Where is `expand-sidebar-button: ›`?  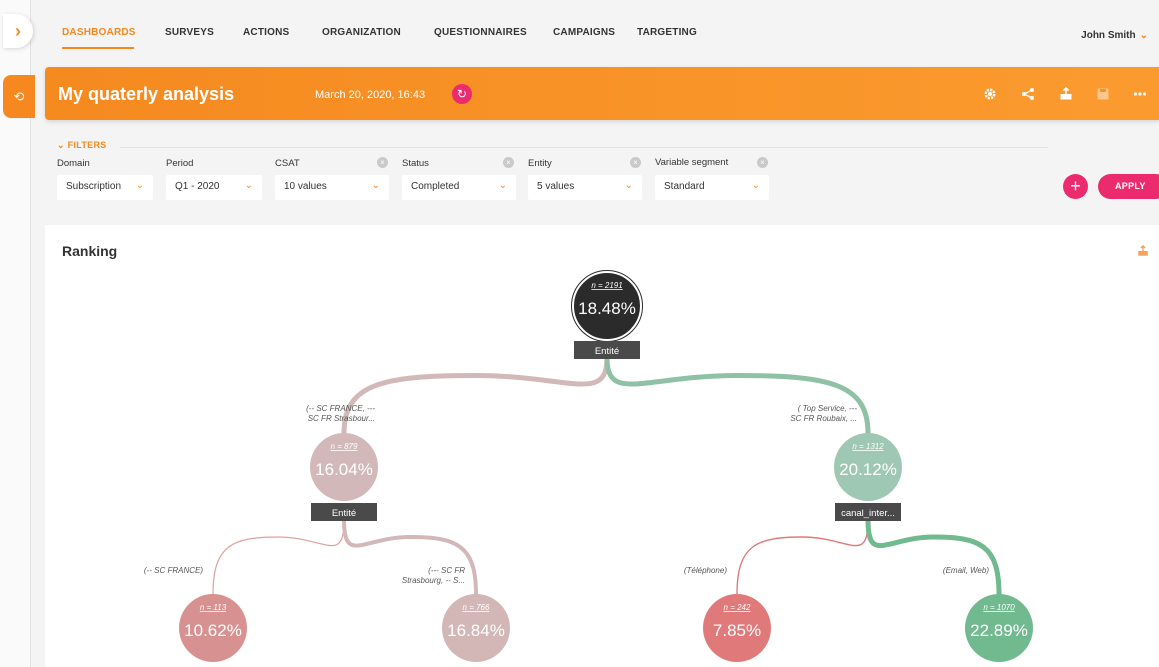 expand-sidebar-button: › is located at coordinates (18, 31).